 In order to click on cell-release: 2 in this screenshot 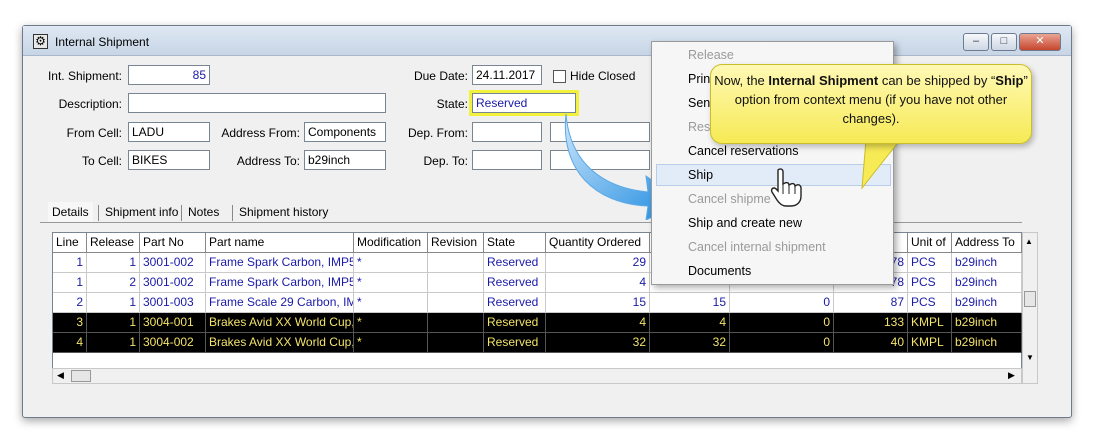, I will do `click(113, 283)`.